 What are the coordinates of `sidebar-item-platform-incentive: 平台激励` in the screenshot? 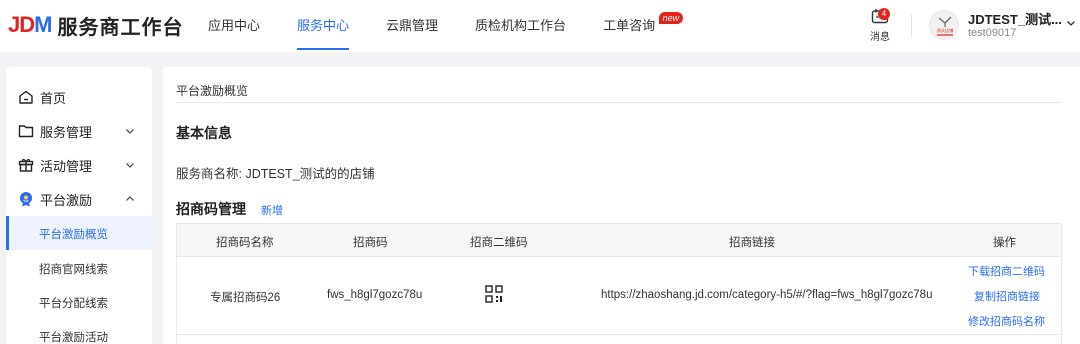 It's located at (79, 199).